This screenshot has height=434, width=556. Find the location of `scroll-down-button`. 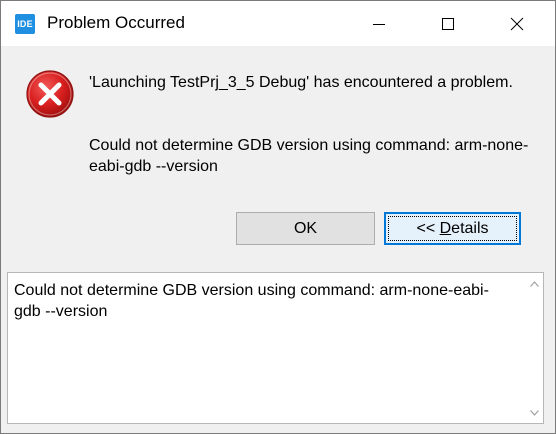

scroll-down-button is located at coordinates (534, 412).